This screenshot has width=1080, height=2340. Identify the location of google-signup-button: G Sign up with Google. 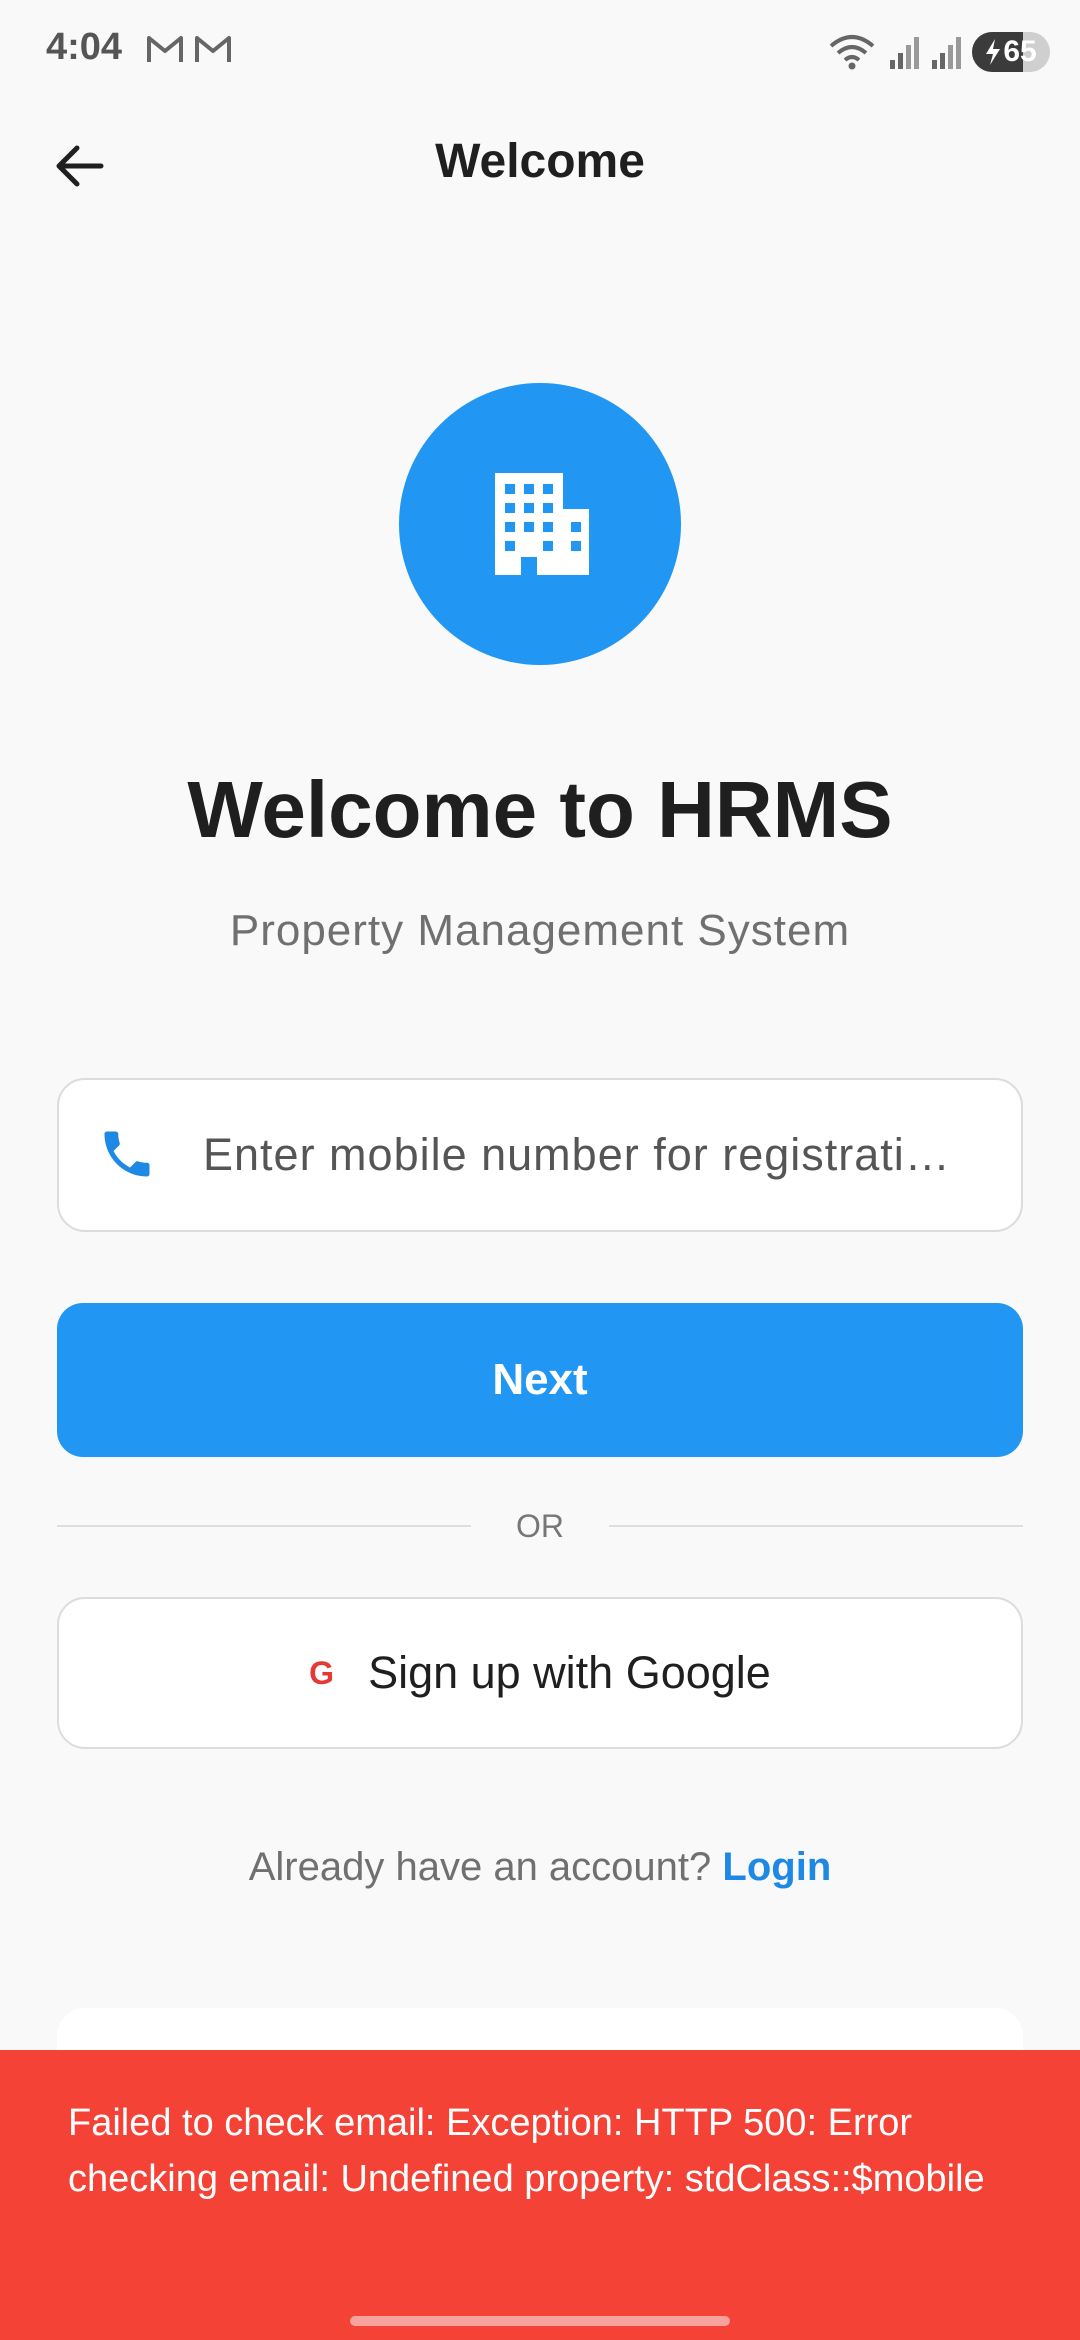
(540, 1673).